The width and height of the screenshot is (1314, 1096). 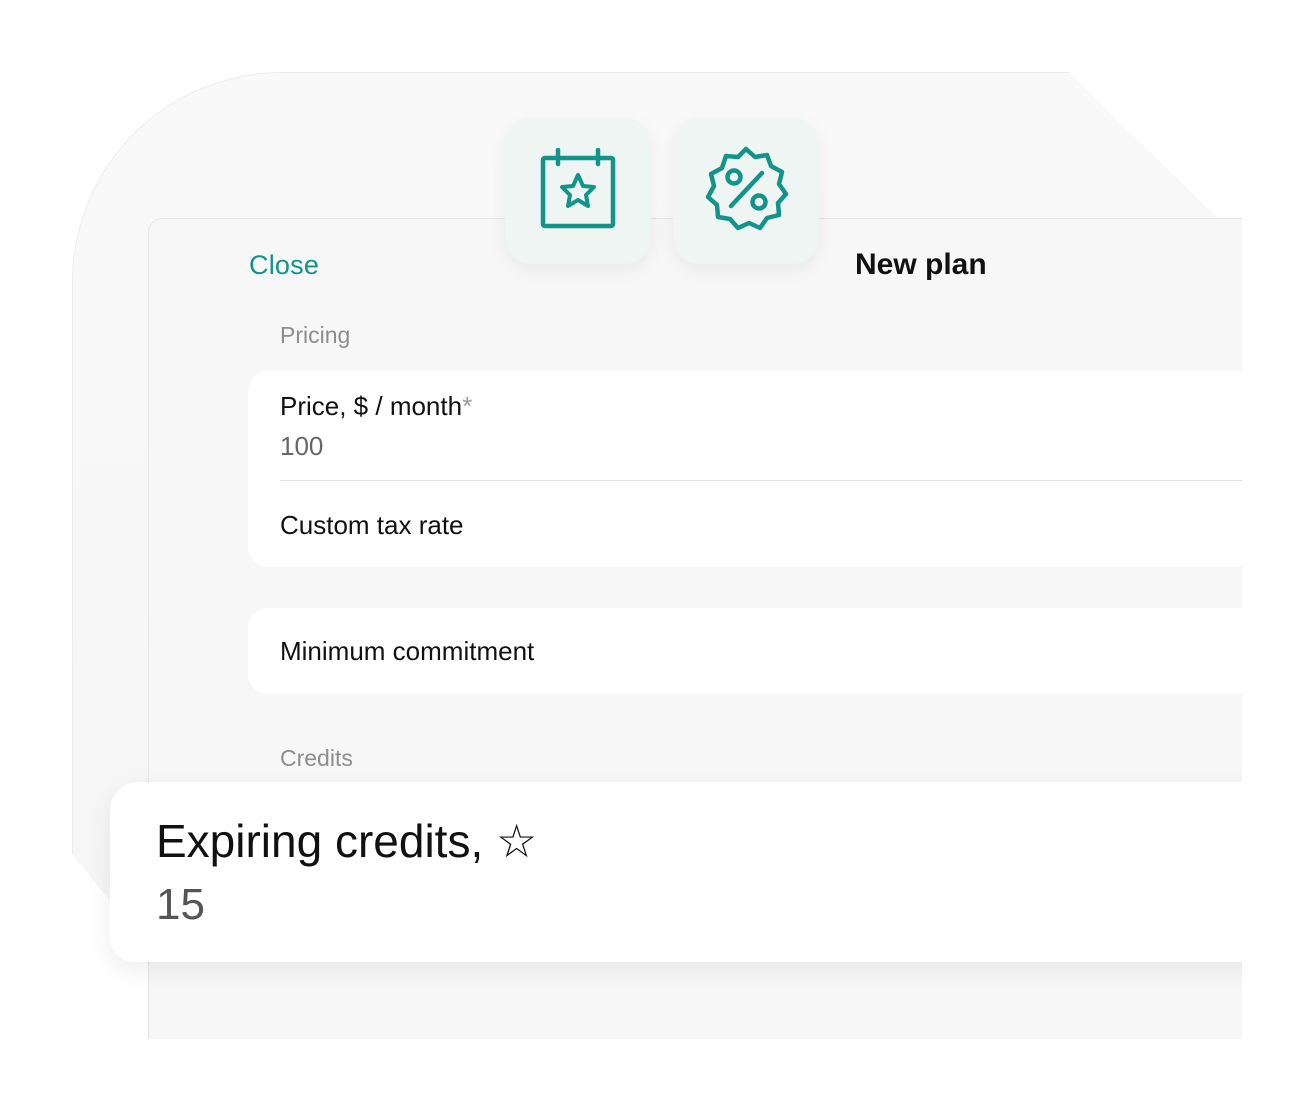 I want to click on required-marker: *, so click(x=467, y=406).